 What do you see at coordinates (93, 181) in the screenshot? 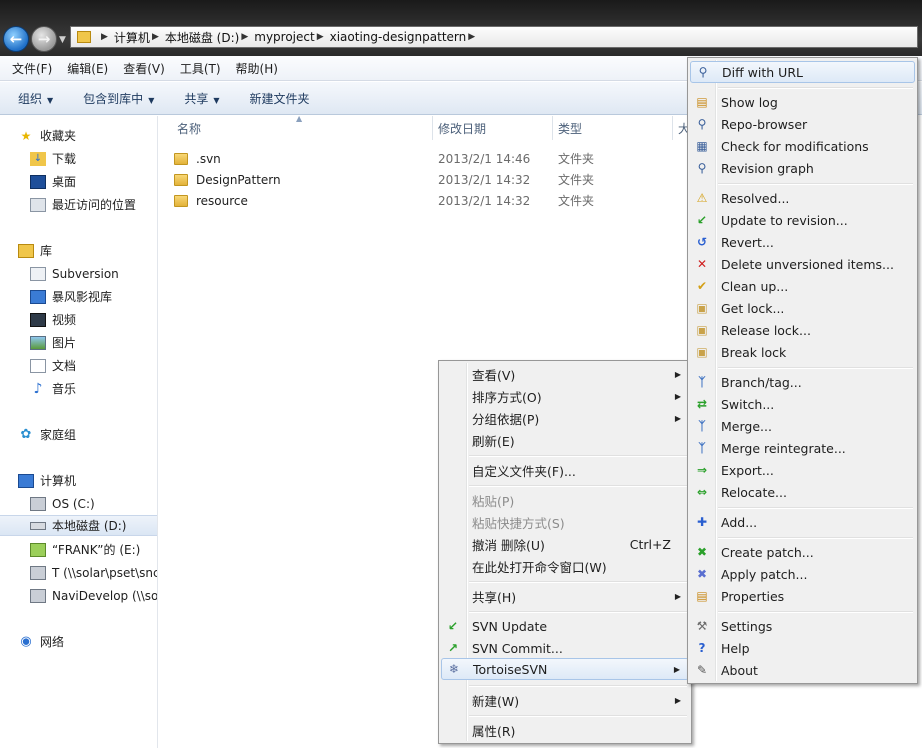
I see `nav-desktop: 桌面` at bounding box center [93, 181].